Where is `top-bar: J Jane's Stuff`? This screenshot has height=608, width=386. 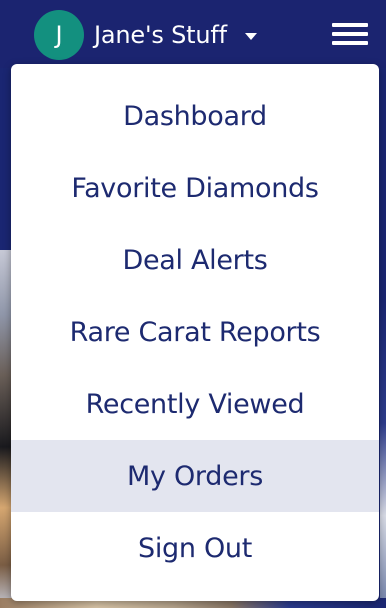 top-bar: J Jane's Stuff is located at coordinates (193, 34).